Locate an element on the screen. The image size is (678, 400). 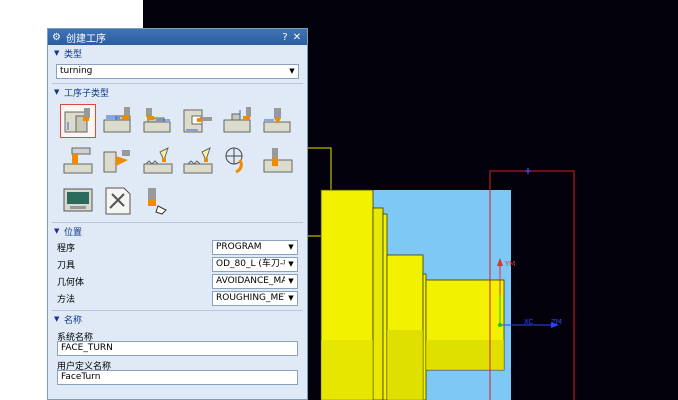
rough-turn-od-icon is located at coordinates (118, 121).